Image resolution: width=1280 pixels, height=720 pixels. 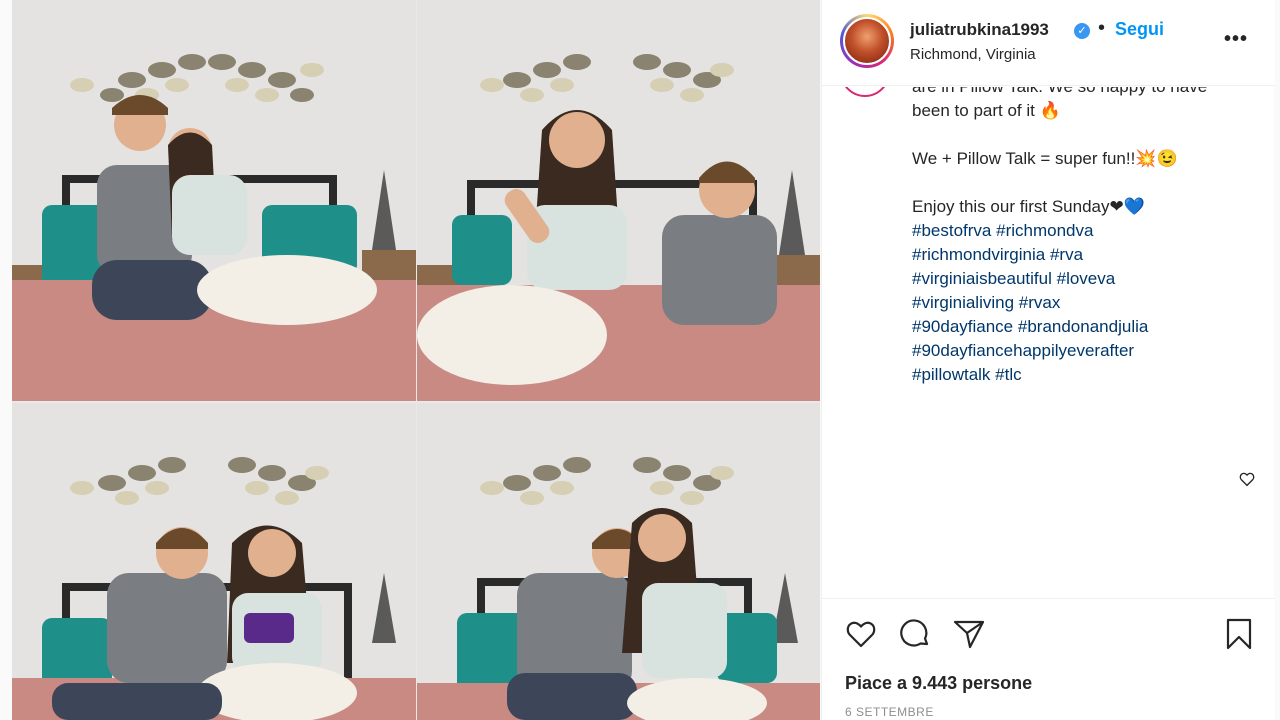 I want to click on bookmark-icon, so click(x=1239, y=634).